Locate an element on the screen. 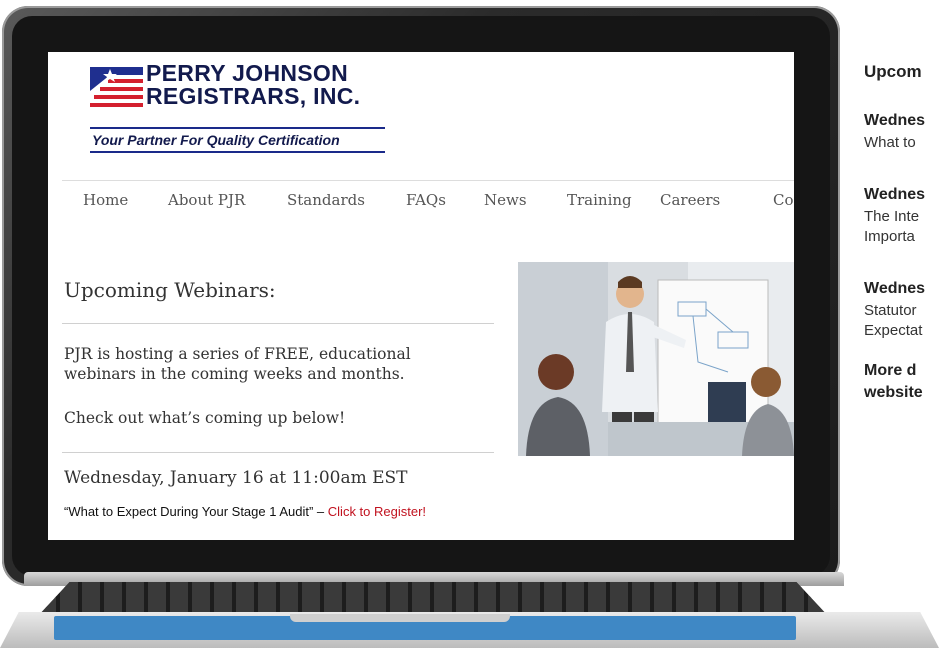 This screenshot has width=939, height=648. nav-faqs: FAQs is located at coordinates (426, 200).